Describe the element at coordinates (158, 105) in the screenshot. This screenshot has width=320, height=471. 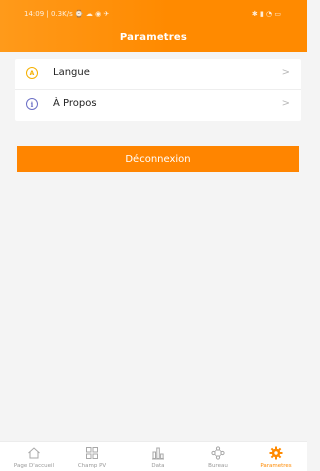
I see `settings-item-about: i À Propos >` at that location.